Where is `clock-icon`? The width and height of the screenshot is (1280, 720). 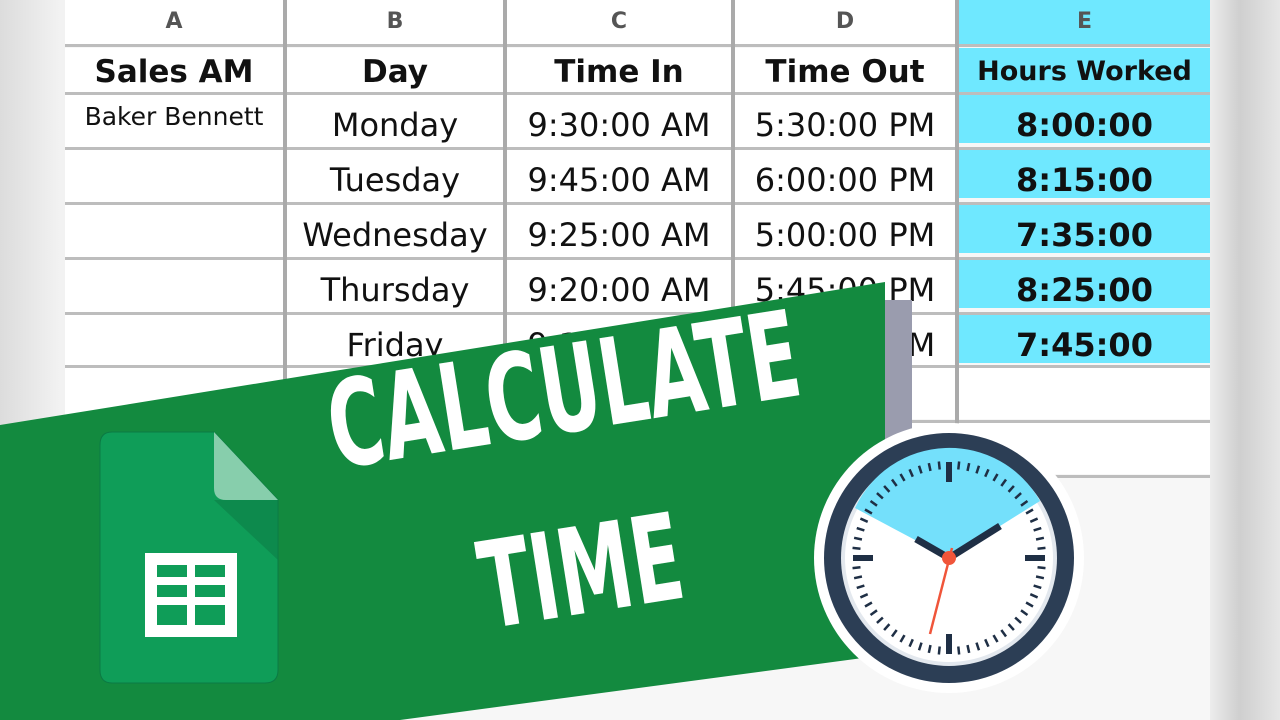 clock-icon is located at coordinates (949, 558).